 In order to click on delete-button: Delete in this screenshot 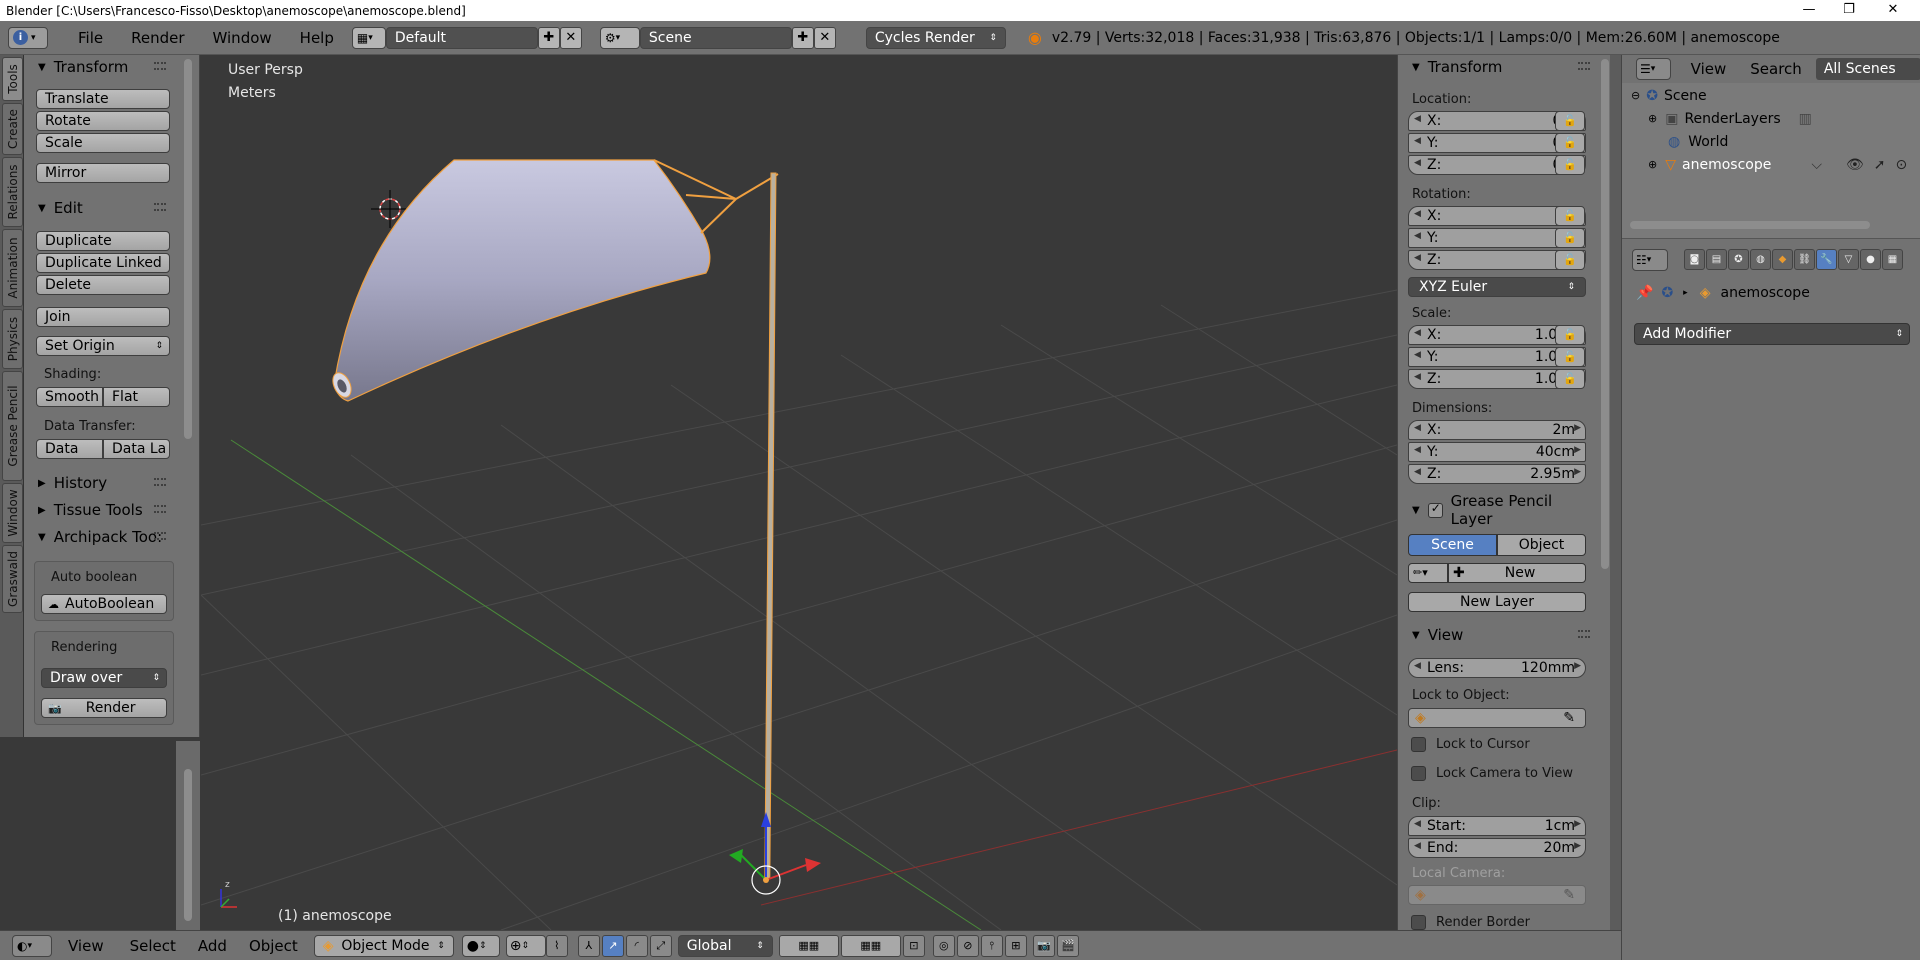, I will do `click(103, 285)`.